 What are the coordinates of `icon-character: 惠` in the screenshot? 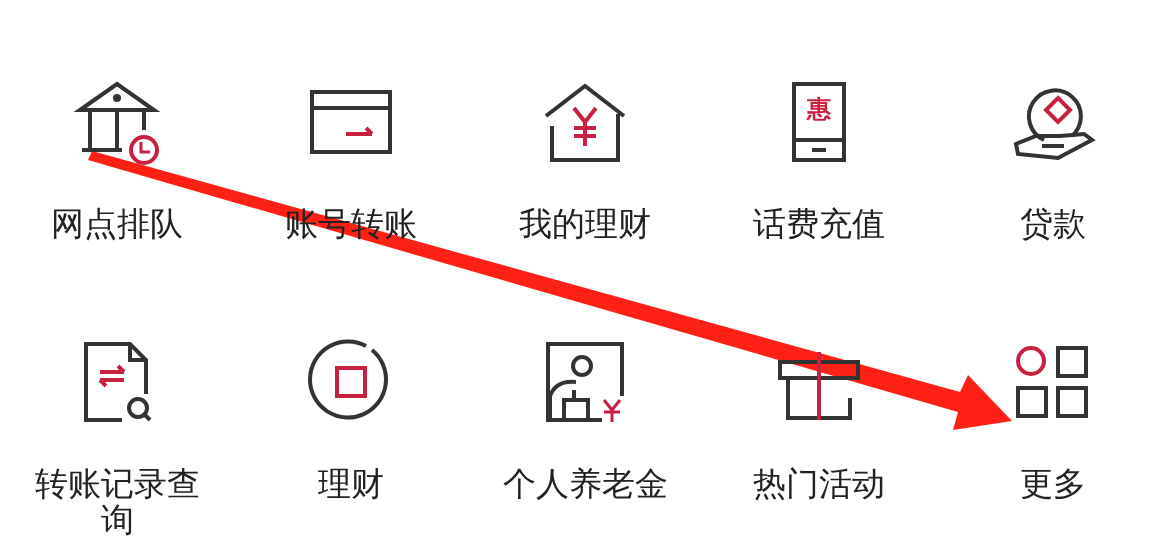 It's located at (819, 109).